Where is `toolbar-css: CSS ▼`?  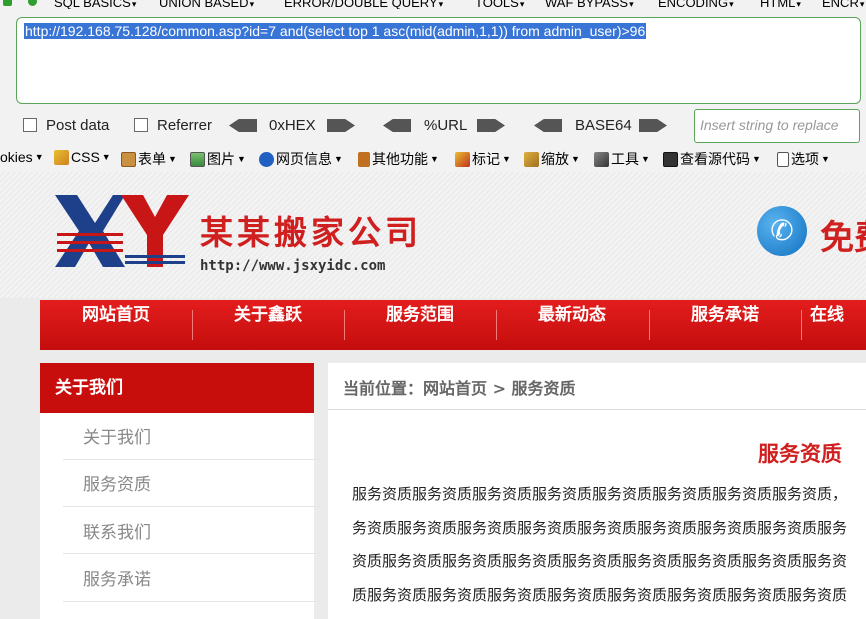 toolbar-css: CSS ▼ is located at coordinates (82, 157).